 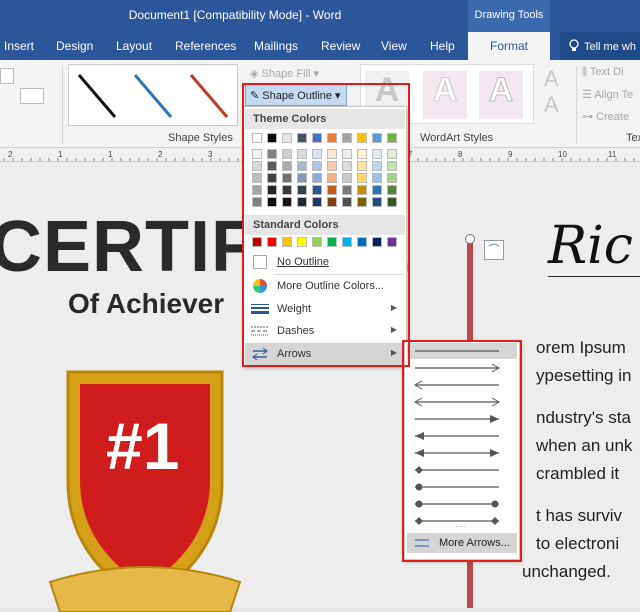 I want to click on ruler-number: 8, so click(x=460, y=154).